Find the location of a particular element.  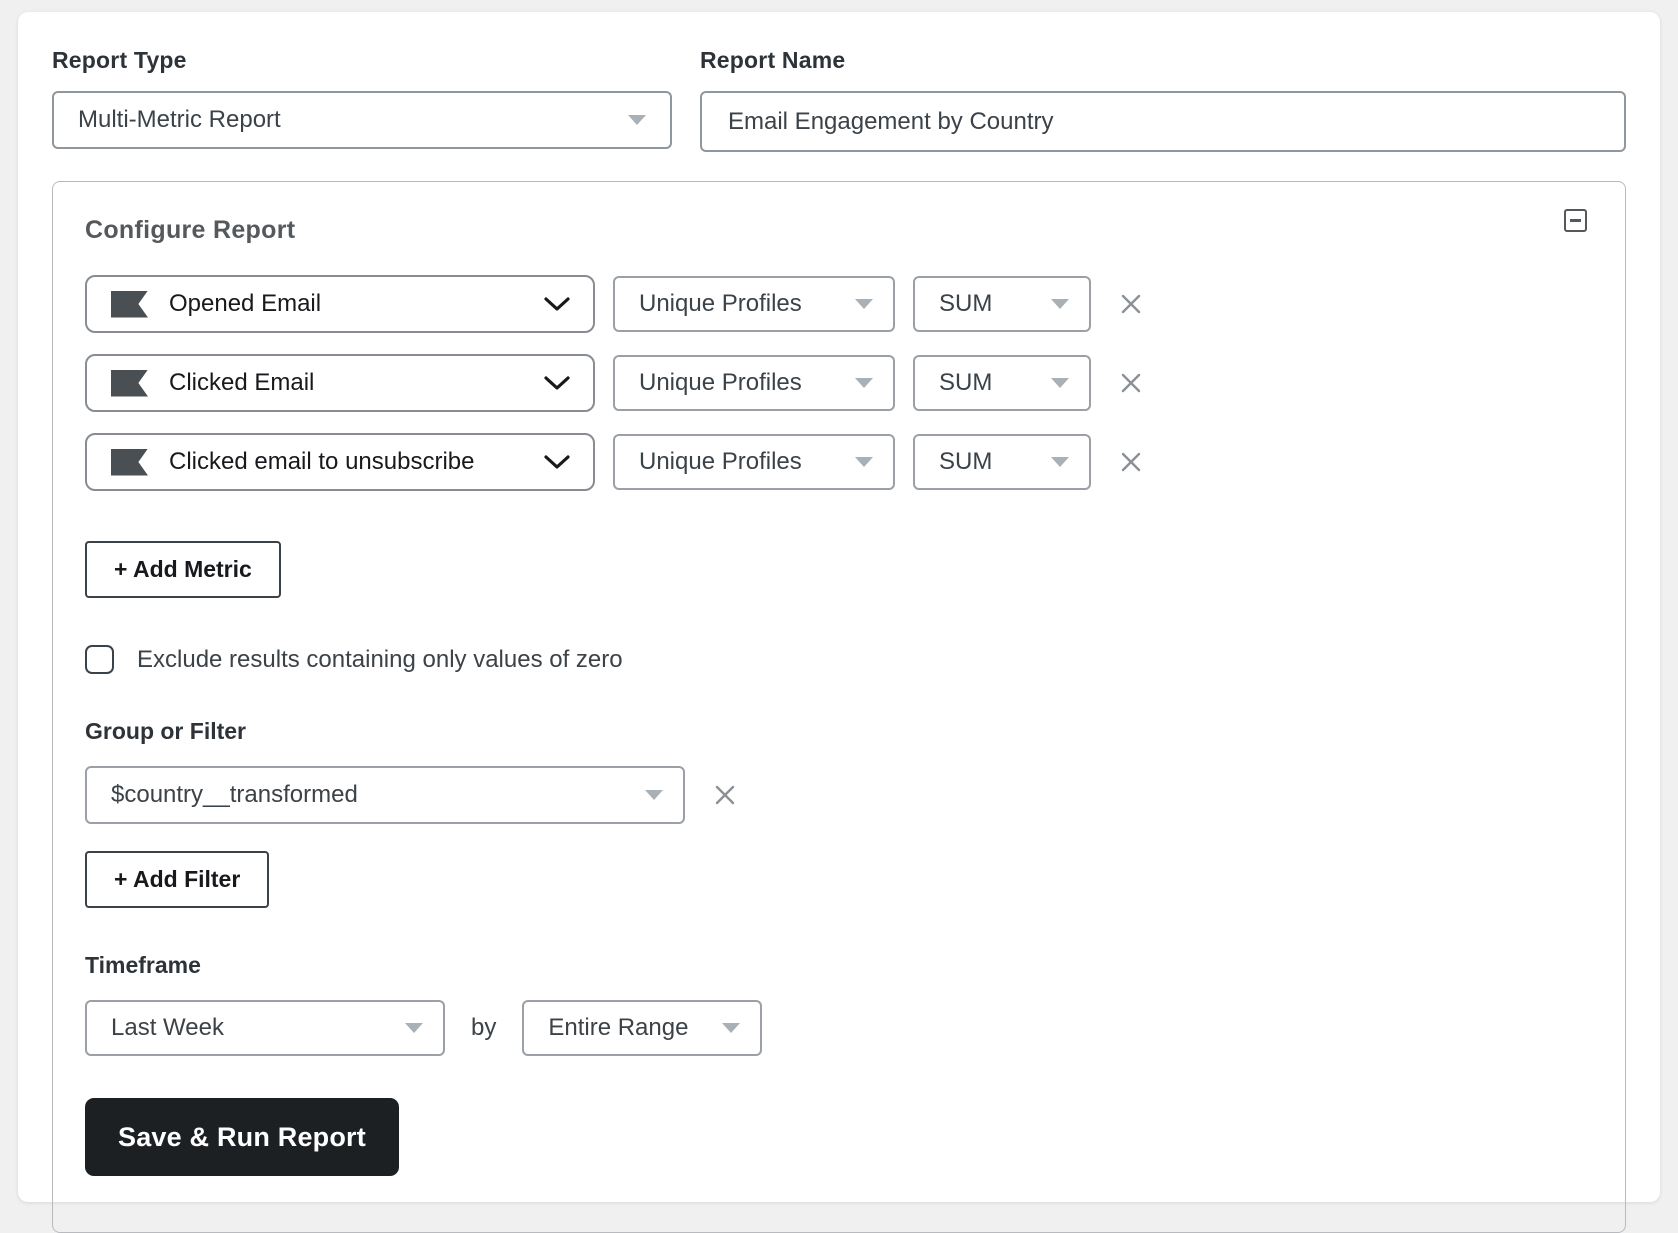

group-by-value: $country__transformed is located at coordinates (234, 794).